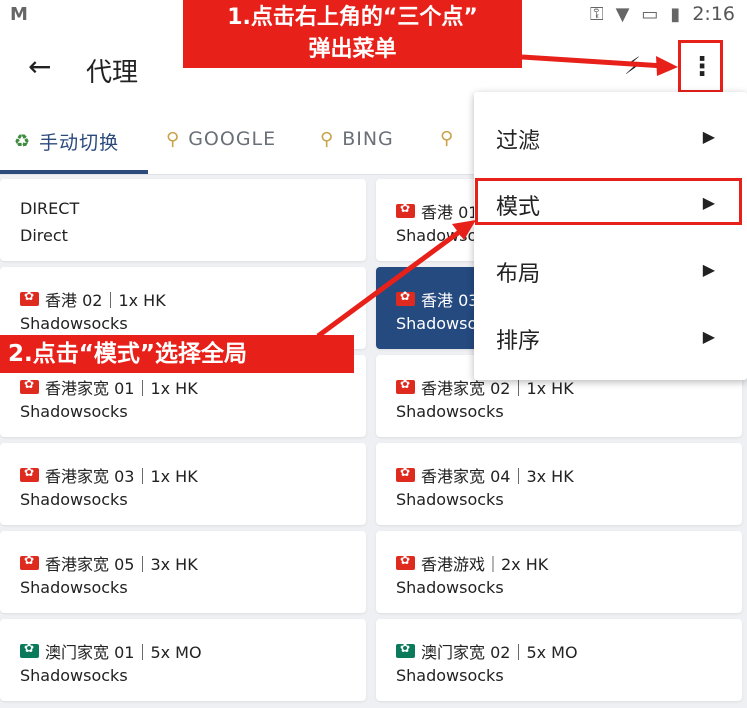 This screenshot has width=747, height=708. I want to click on proxy-name: 香港 02｜1x HK, so click(93, 299).